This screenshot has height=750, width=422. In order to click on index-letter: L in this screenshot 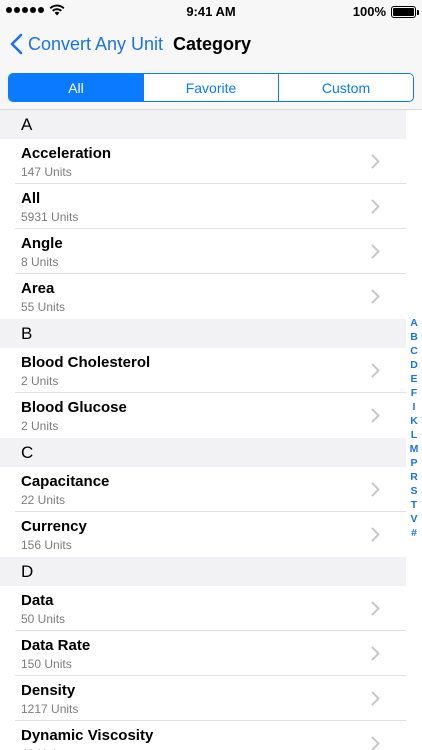, I will do `click(414, 435)`.